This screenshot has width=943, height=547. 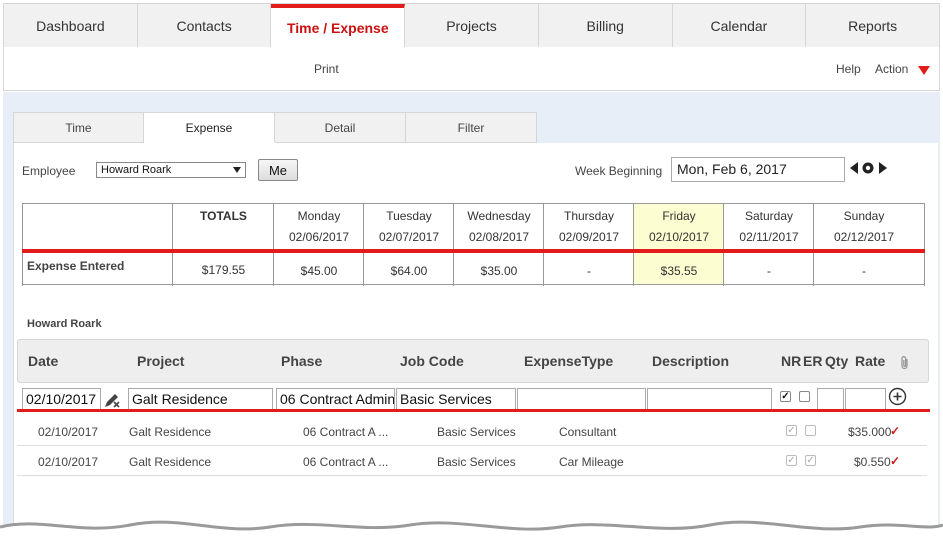 What do you see at coordinates (78, 127) in the screenshot?
I see `subtab-time: Time` at bounding box center [78, 127].